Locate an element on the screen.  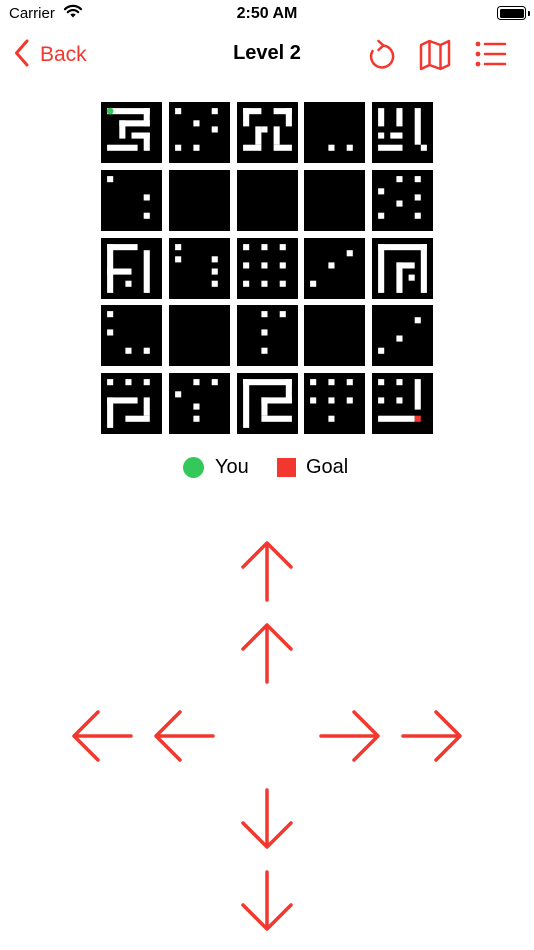
player-marker-icon is located at coordinates (193, 467).